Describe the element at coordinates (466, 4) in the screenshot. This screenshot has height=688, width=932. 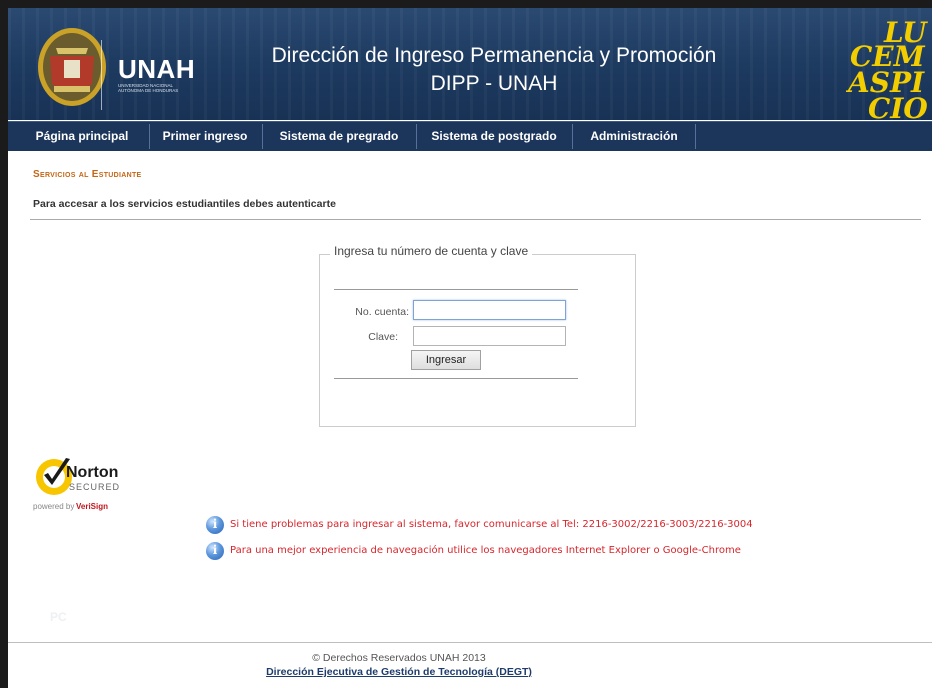
I see `window-border-top` at that location.